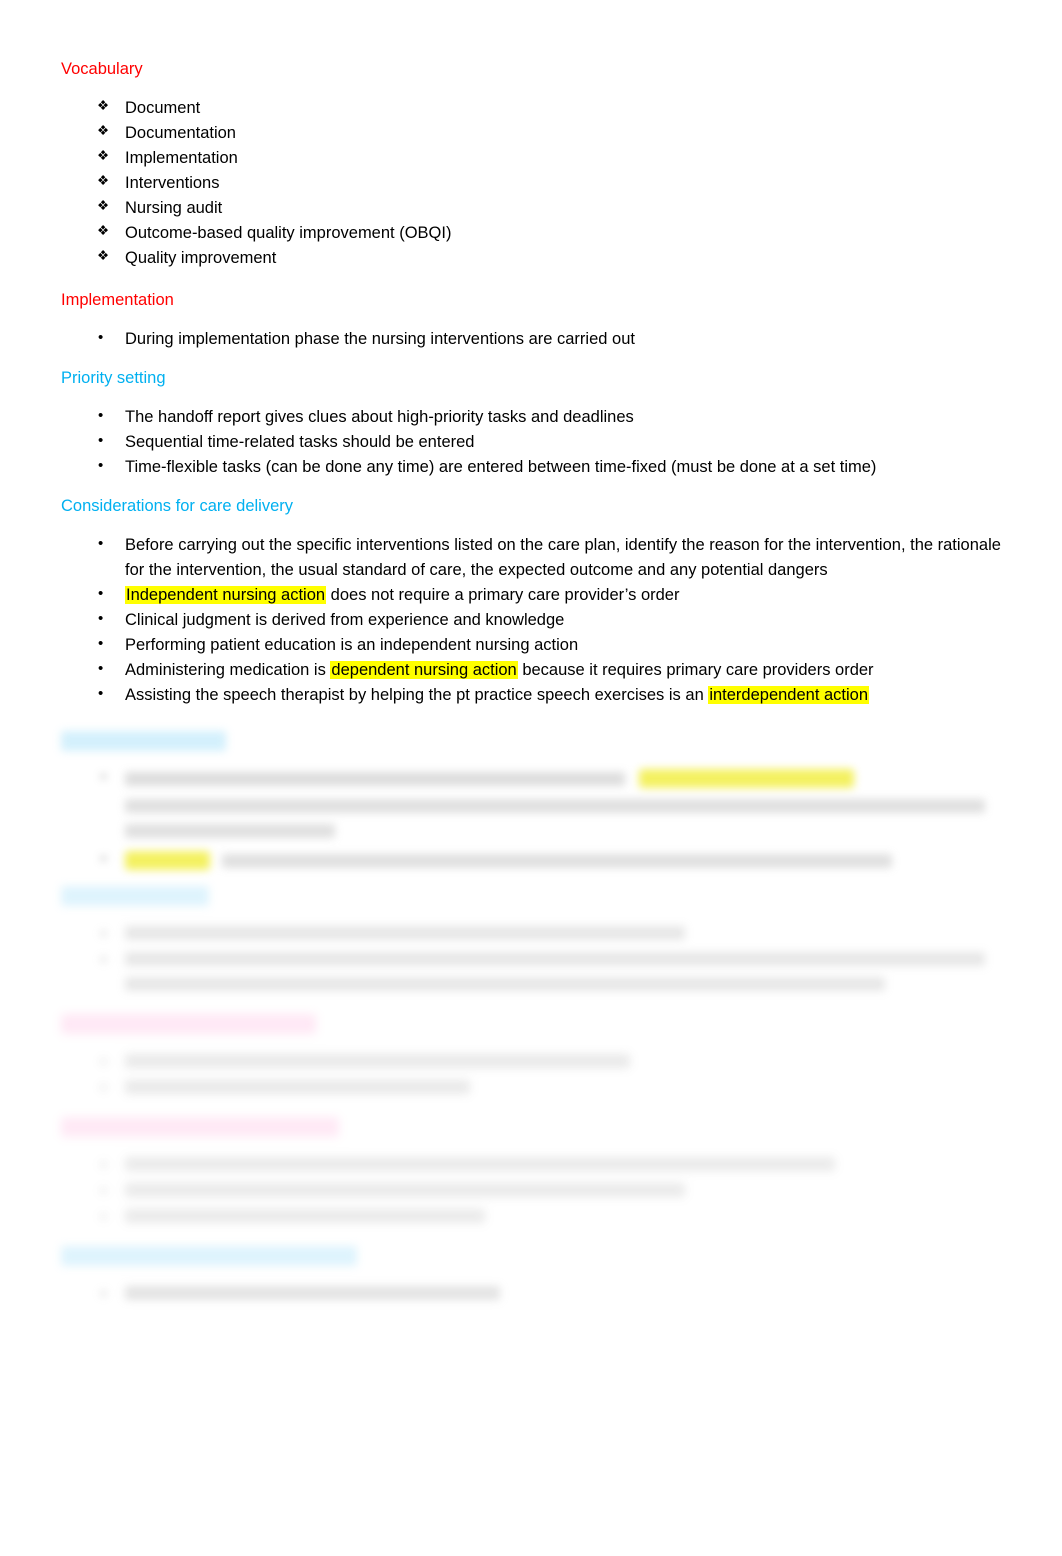 The image size is (1062, 1556). Describe the element at coordinates (180, 132) in the screenshot. I see `list-item-text: Documentation` at that location.